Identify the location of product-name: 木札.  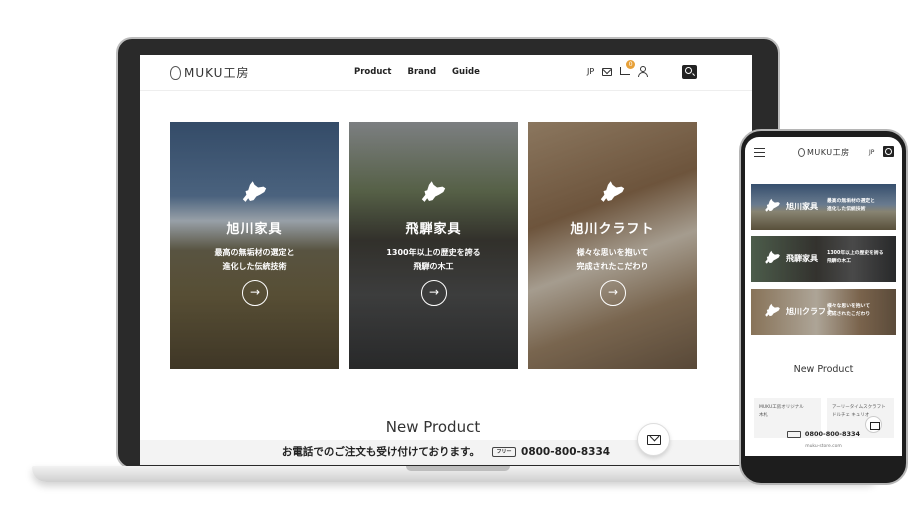
(763, 415).